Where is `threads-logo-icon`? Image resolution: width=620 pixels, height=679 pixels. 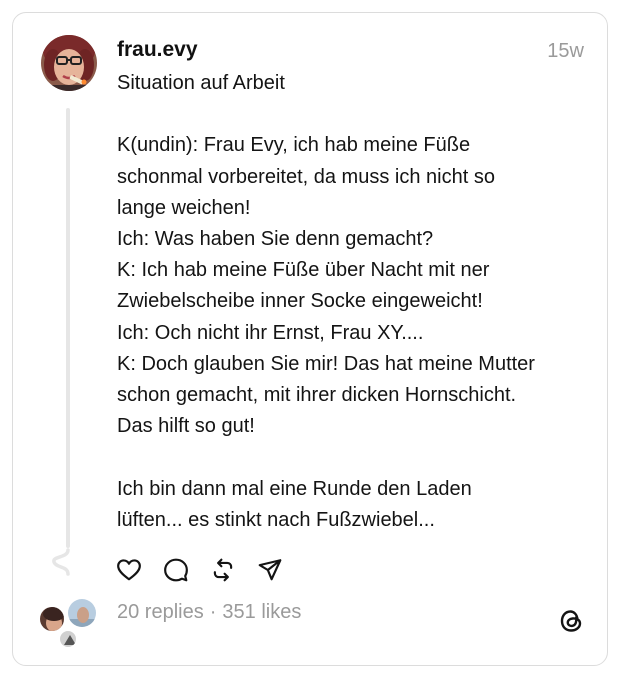 threads-logo-icon is located at coordinates (571, 621).